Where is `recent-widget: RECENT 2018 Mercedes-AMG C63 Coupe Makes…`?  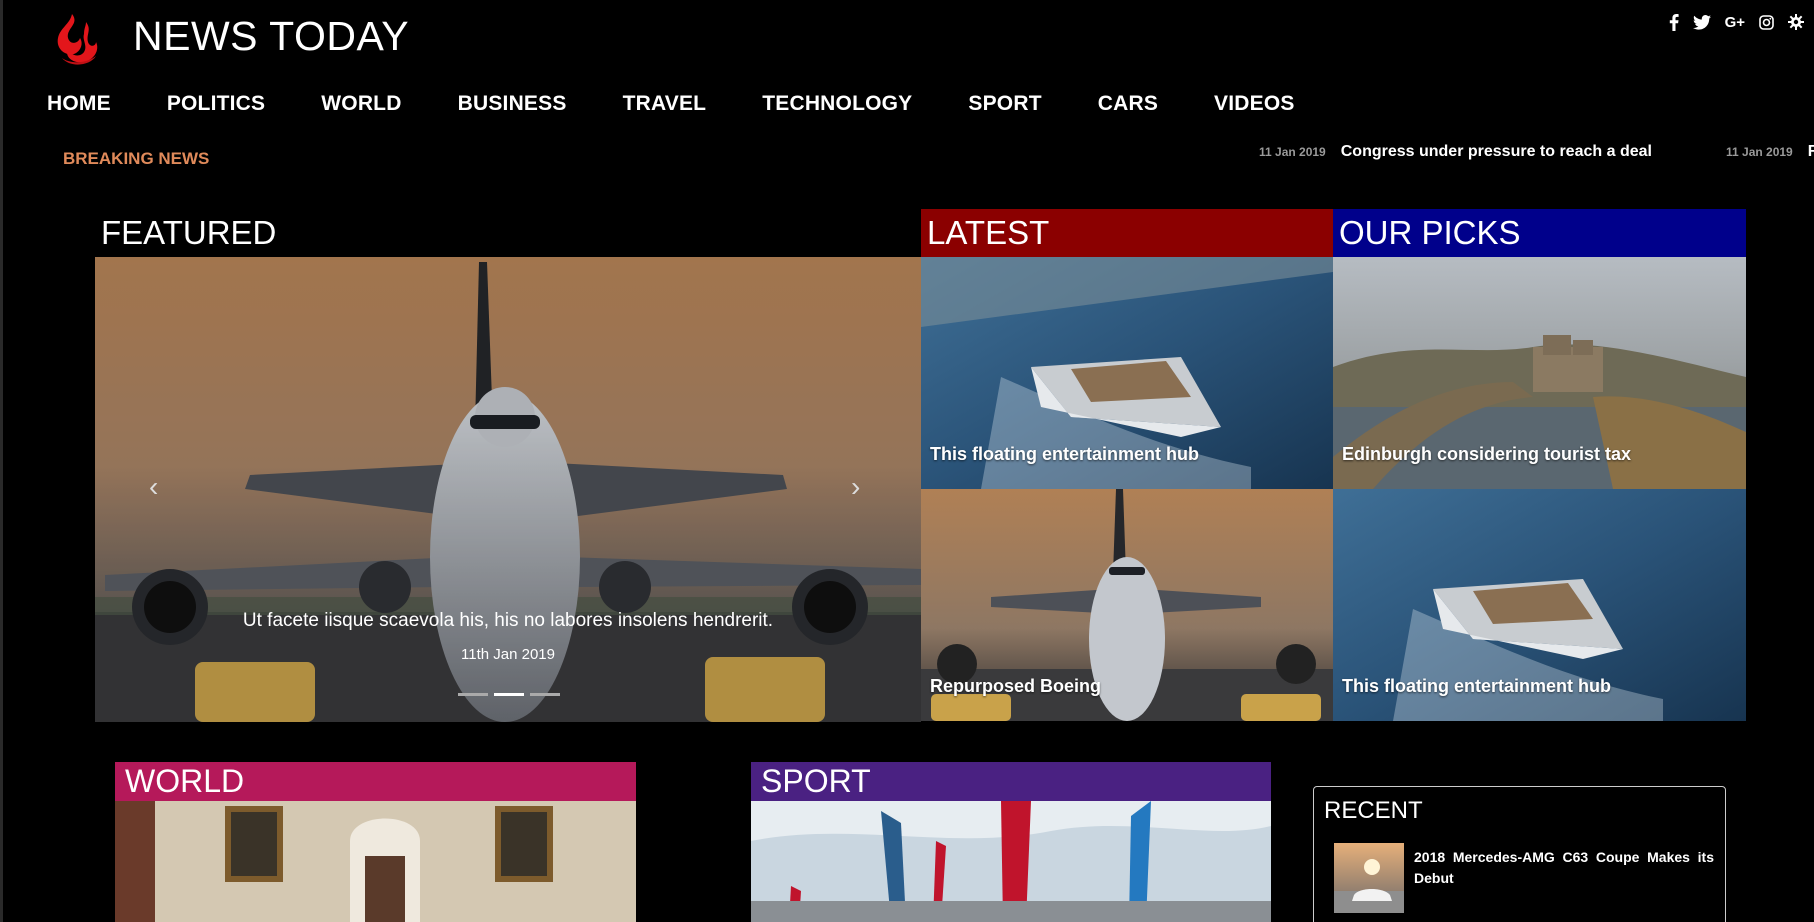
recent-widget: RECENT 2018 Mercedes-AMG C63 Coupe Makes… is located at coordinates (1519, 854).